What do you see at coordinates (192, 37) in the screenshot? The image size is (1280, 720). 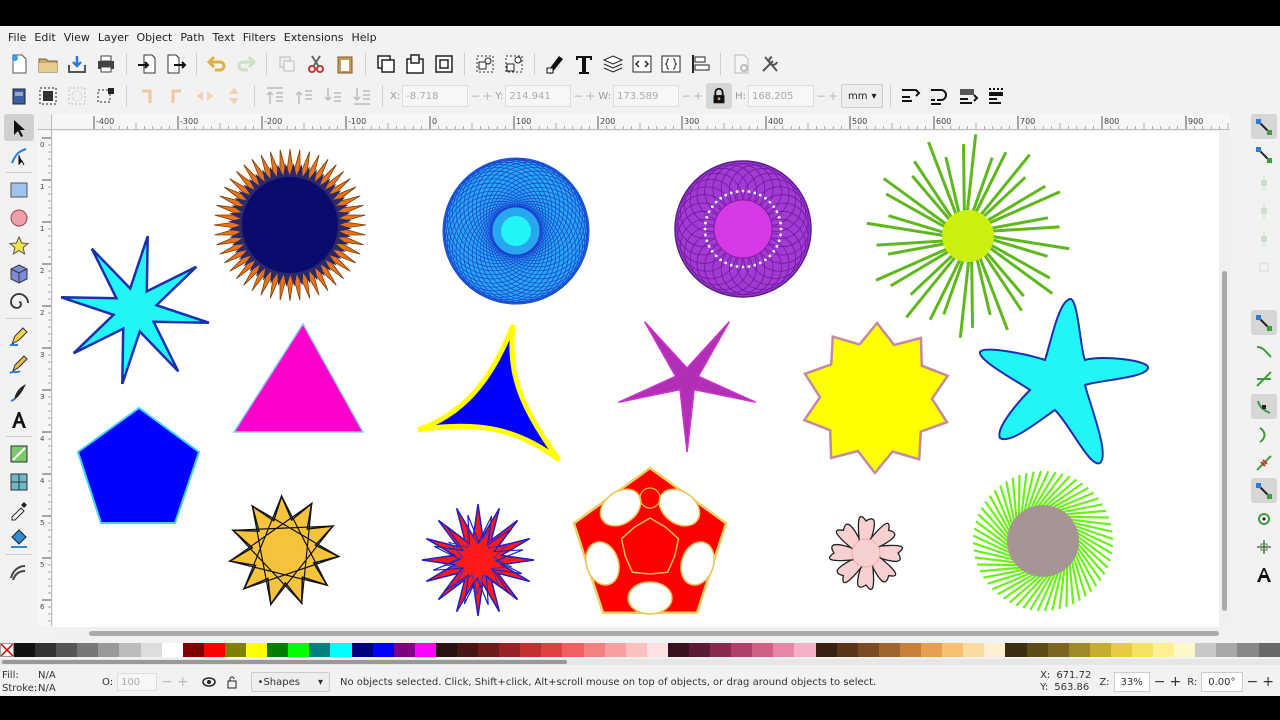 I see `menu-path: Path` at bounding box center [192, 37].